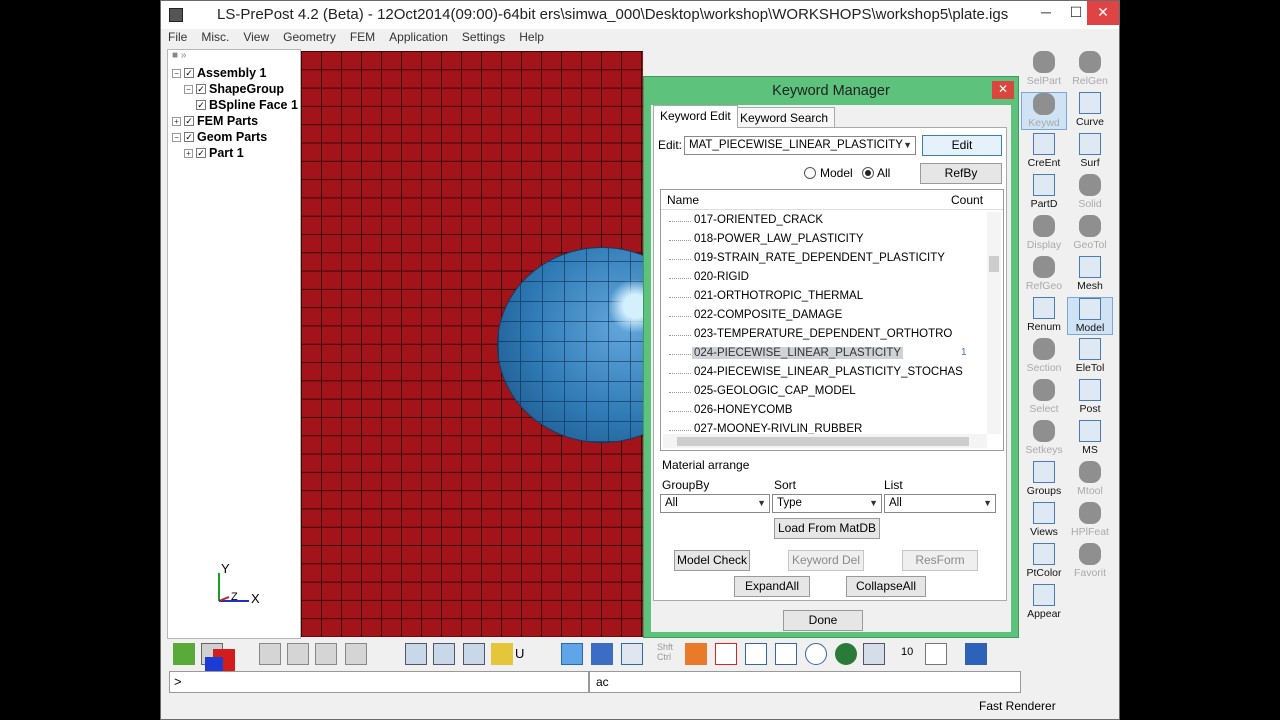 Image resolution: width=1280 pixels, height=720 pixels. Describe the element at coordinates (994, 323) in the screenshot. I see `list-vertical-scrollbar` at that location.